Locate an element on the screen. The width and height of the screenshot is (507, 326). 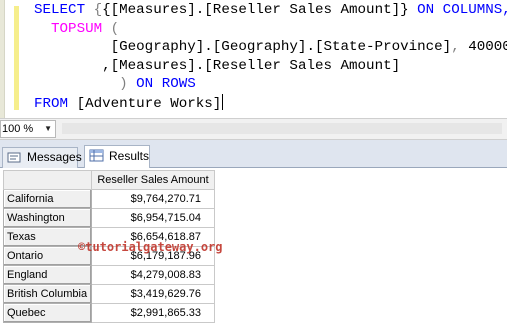
topsum-value: 40000000 is located at coordinates (487, 47).